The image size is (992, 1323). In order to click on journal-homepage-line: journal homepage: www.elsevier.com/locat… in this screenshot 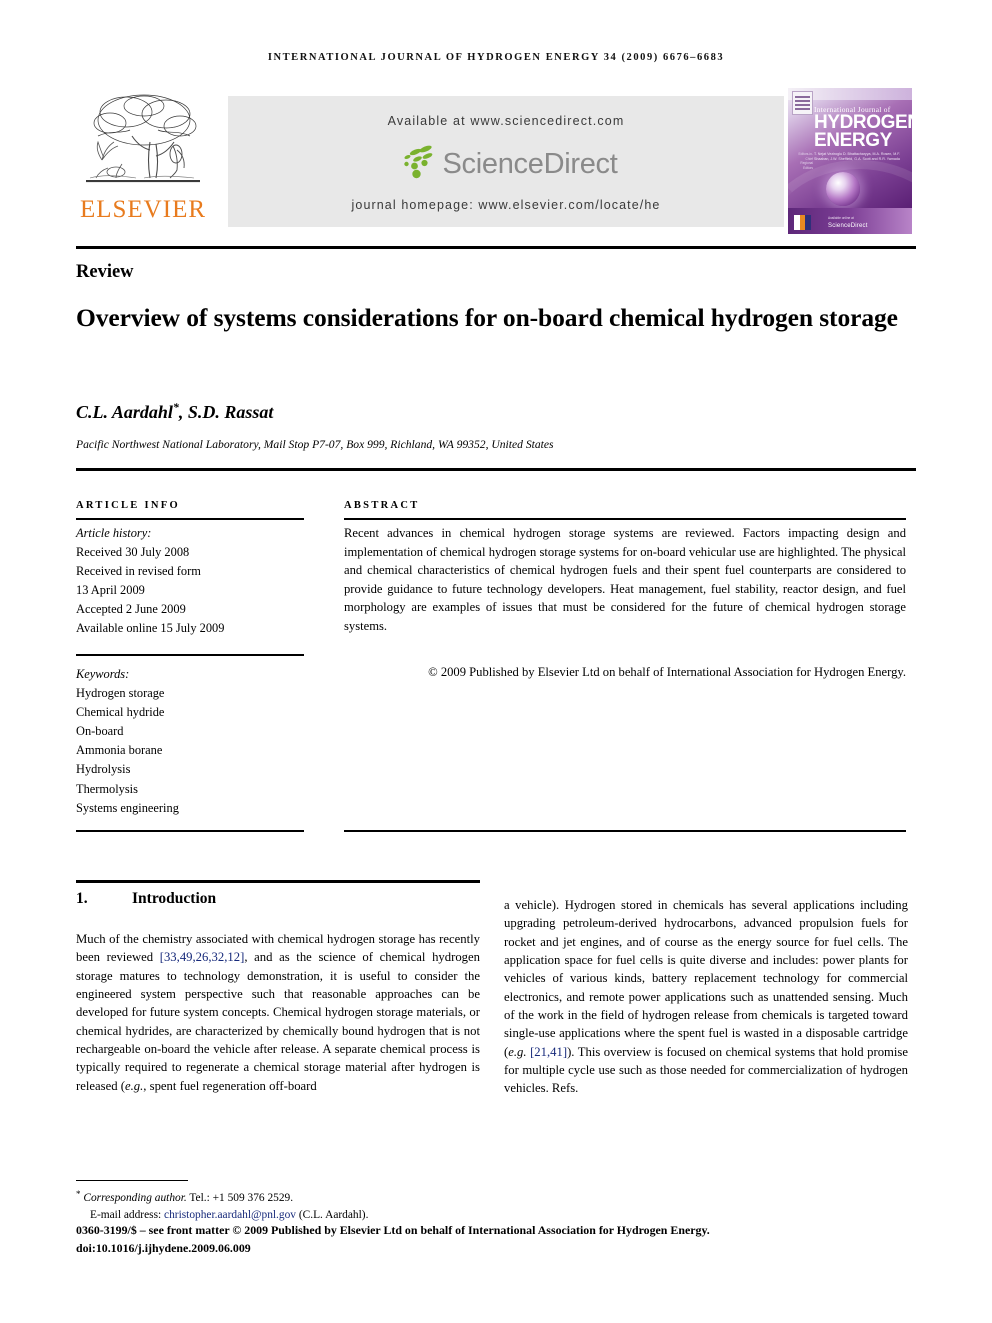, I will do `click(506, 205)`.